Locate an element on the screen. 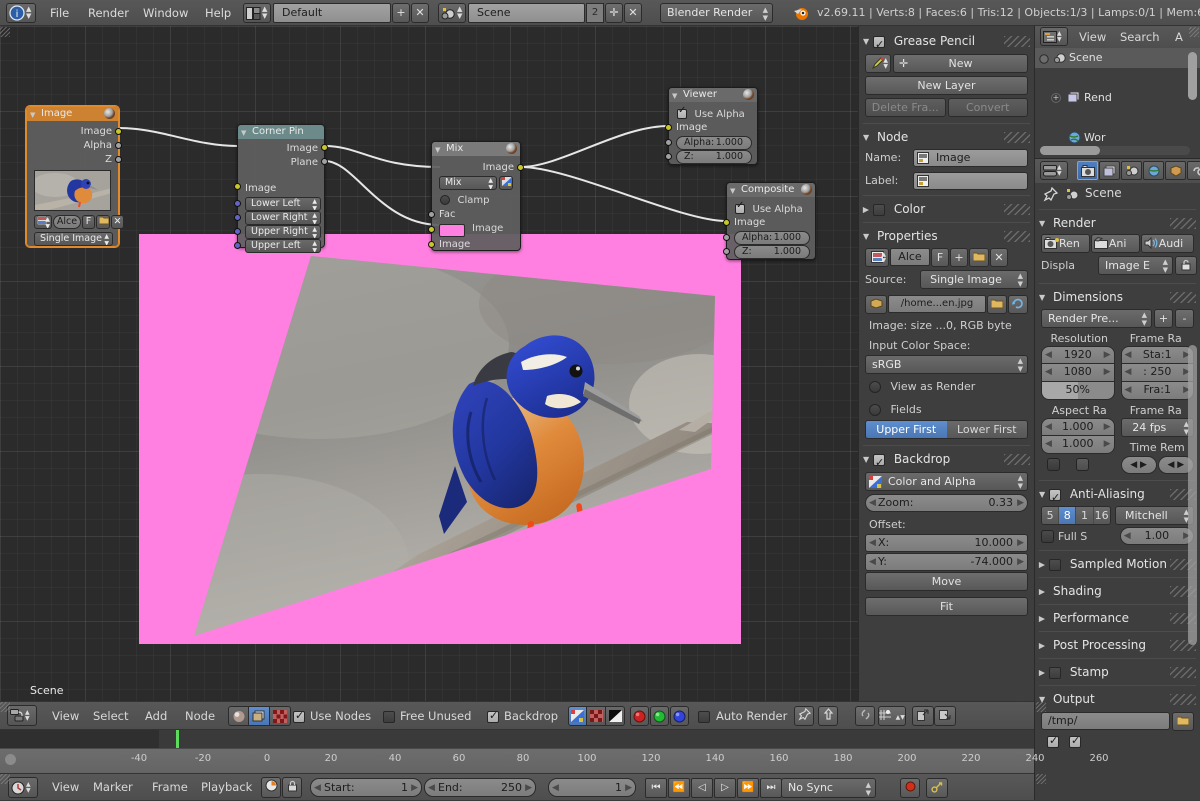 This screenshot has width=1200, height=801. view-as-render-row: View as Render is located at coordinates (951, 386).